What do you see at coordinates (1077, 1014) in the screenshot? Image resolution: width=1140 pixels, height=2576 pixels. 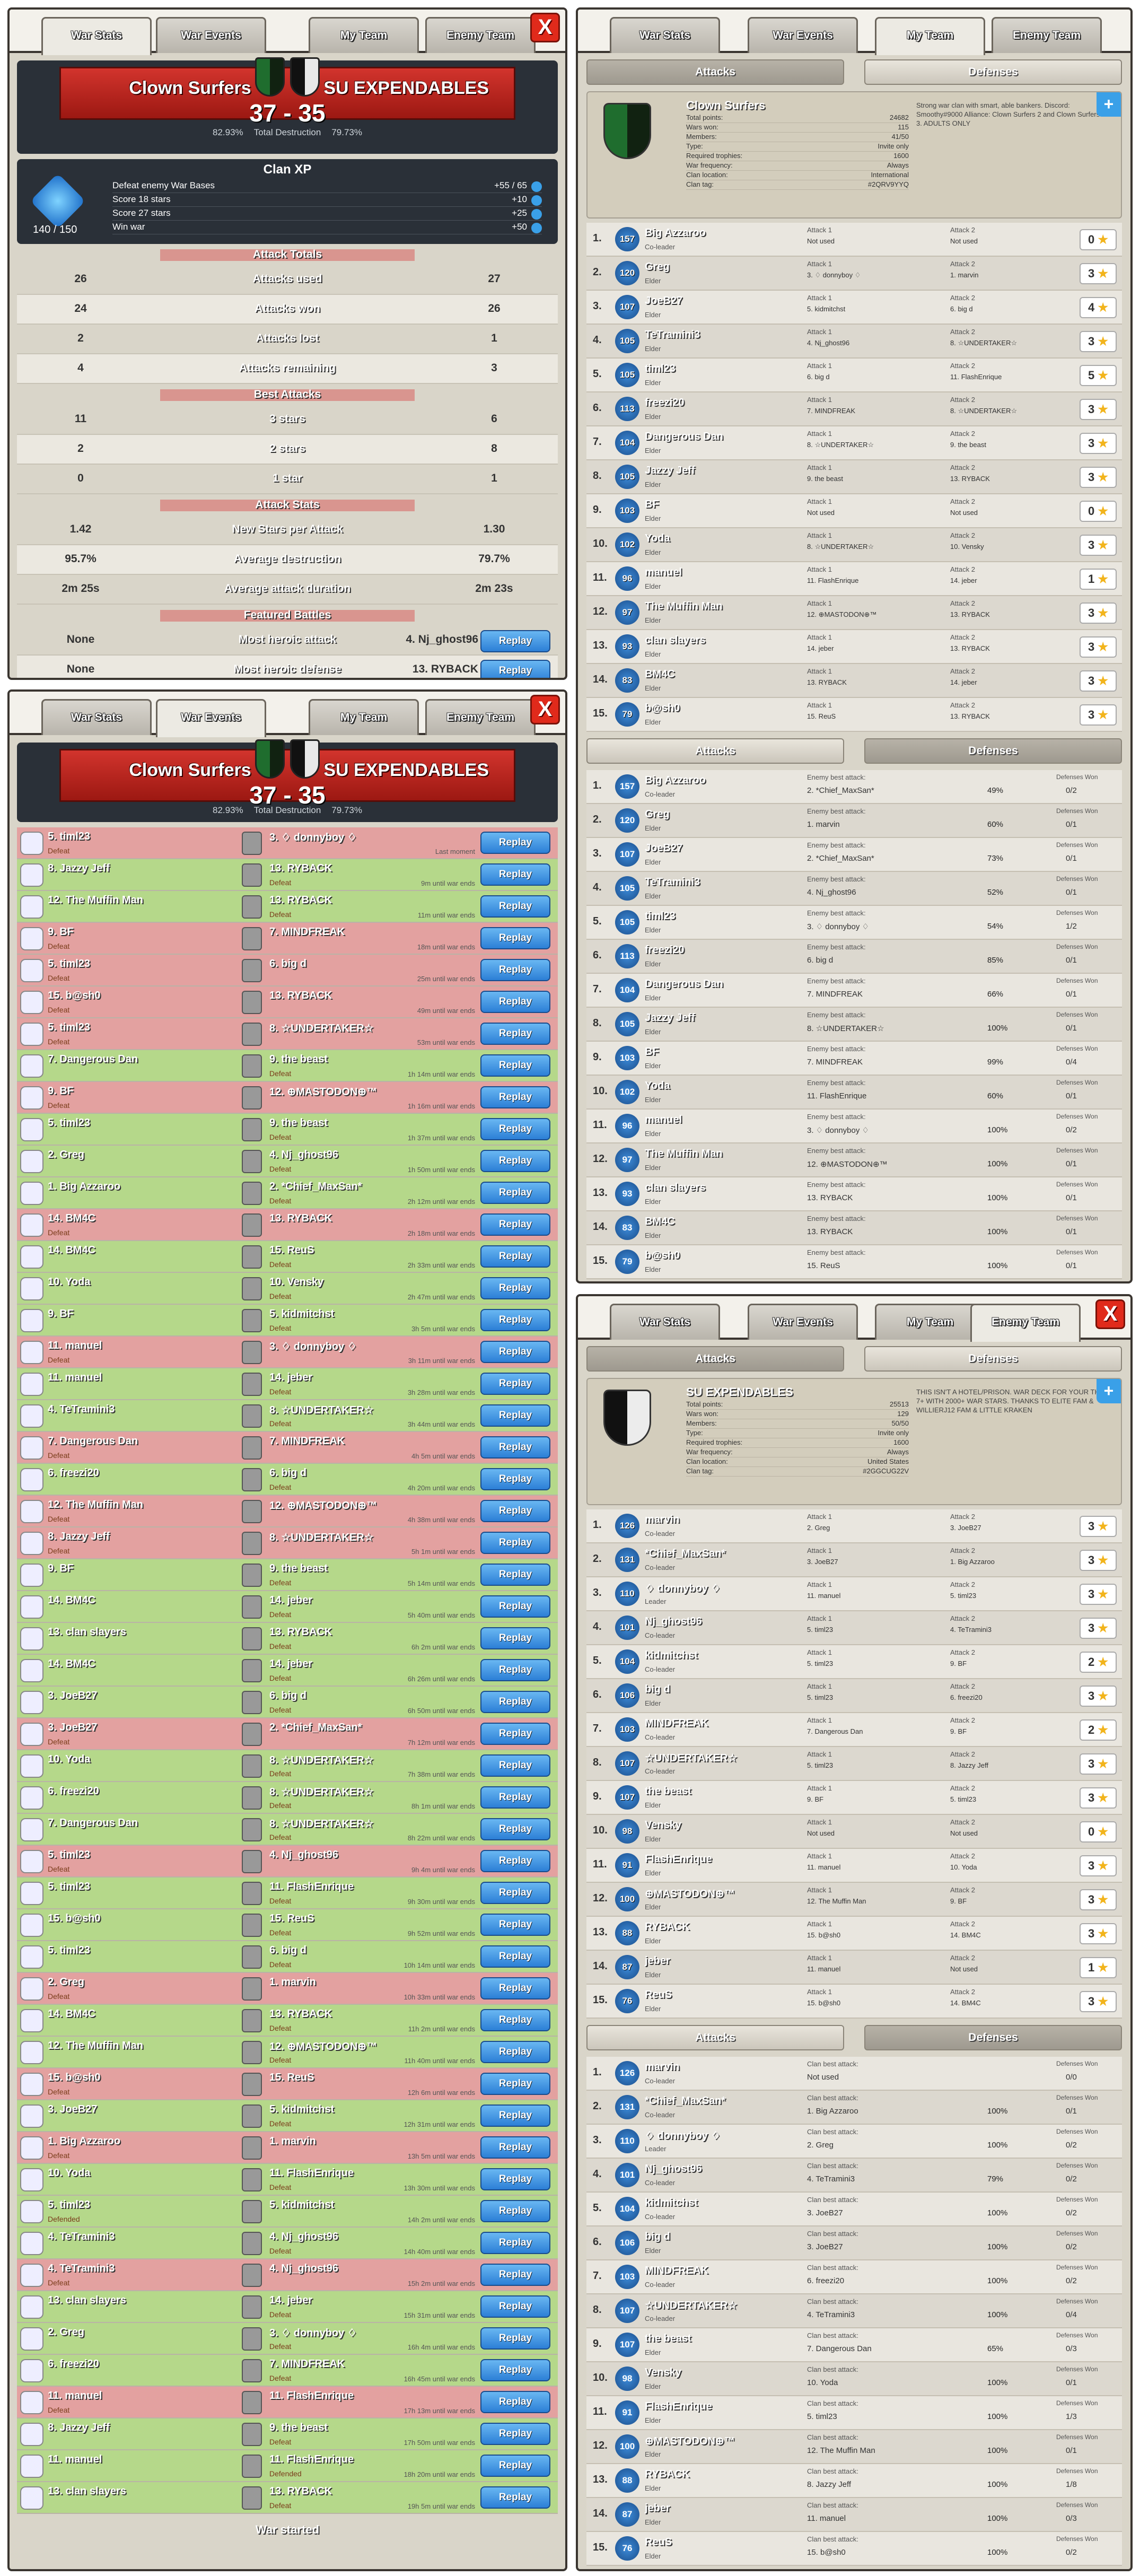 I see `defenses-won-label: Defenses Won` at bounding box center [1077, 1014].